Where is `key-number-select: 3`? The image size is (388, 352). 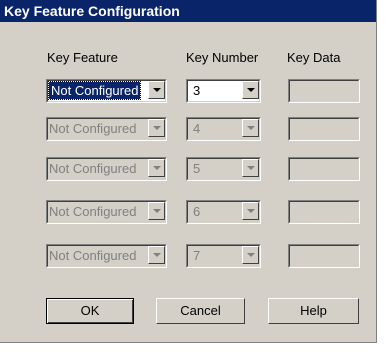
key-number-select: 3 is located at coordinates (223, 91).